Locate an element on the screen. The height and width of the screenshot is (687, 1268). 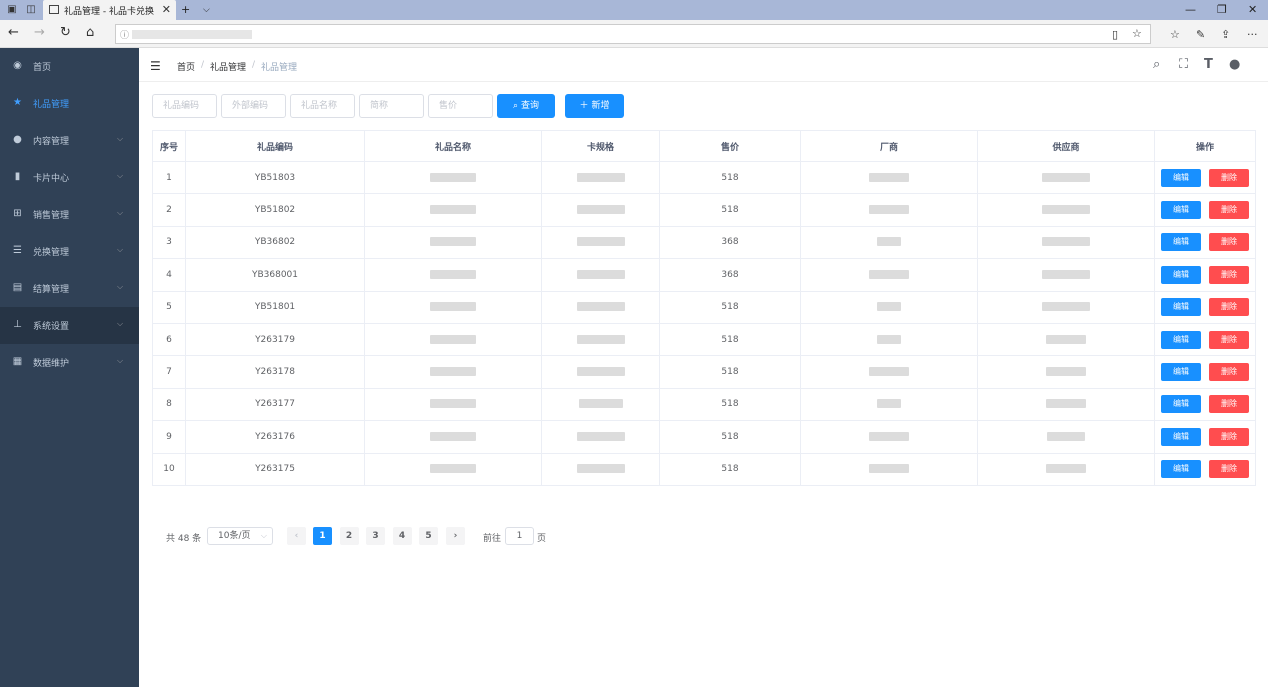
gift-name-filter is located at coordinates (322, 106).